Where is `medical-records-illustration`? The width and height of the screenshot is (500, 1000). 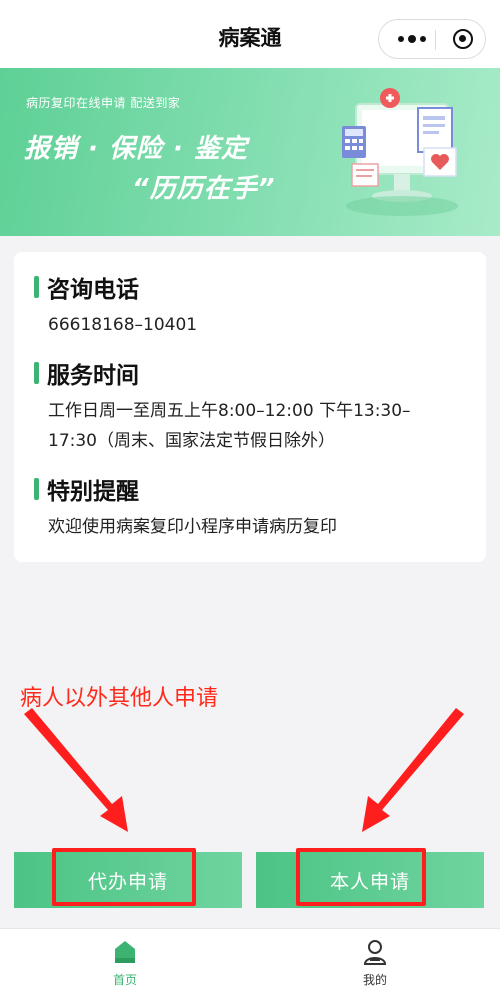
medical-records-illustration is located at coordinates (400, 152).